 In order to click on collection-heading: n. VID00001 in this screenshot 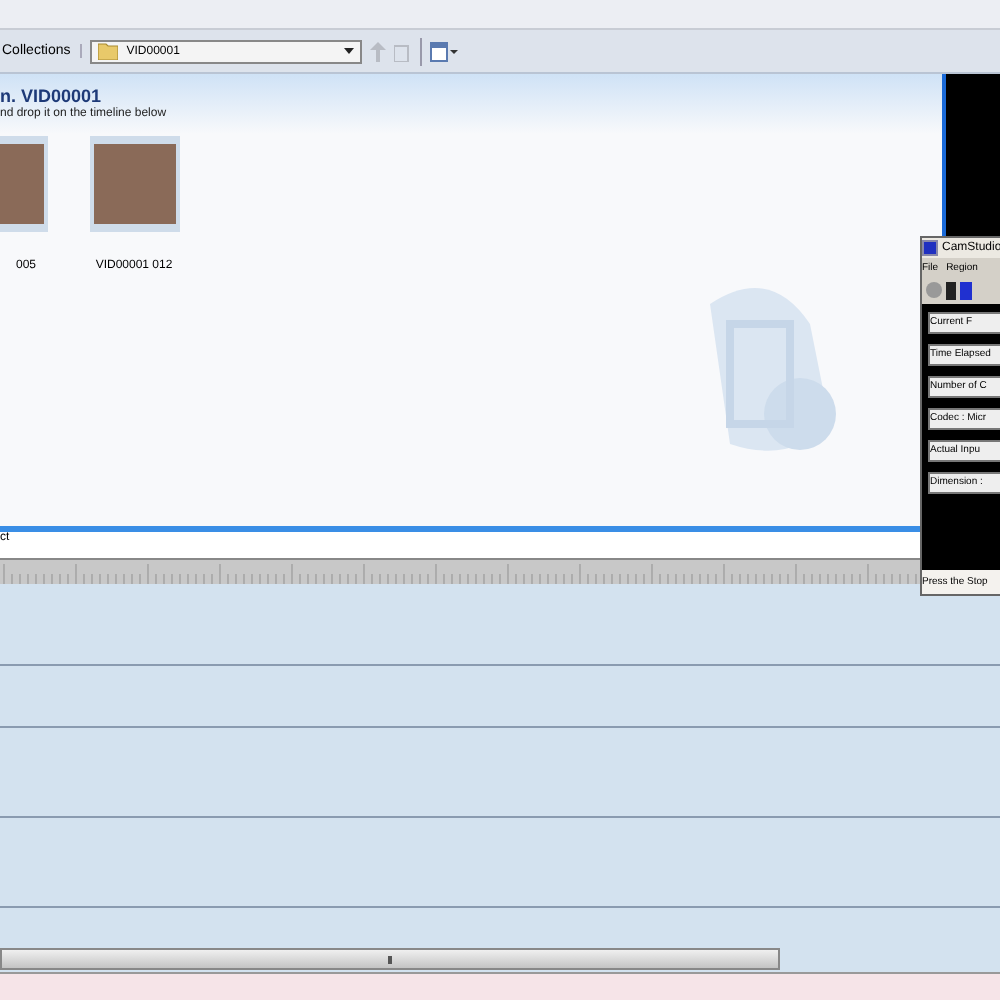, I will do `click(52, 96)`.